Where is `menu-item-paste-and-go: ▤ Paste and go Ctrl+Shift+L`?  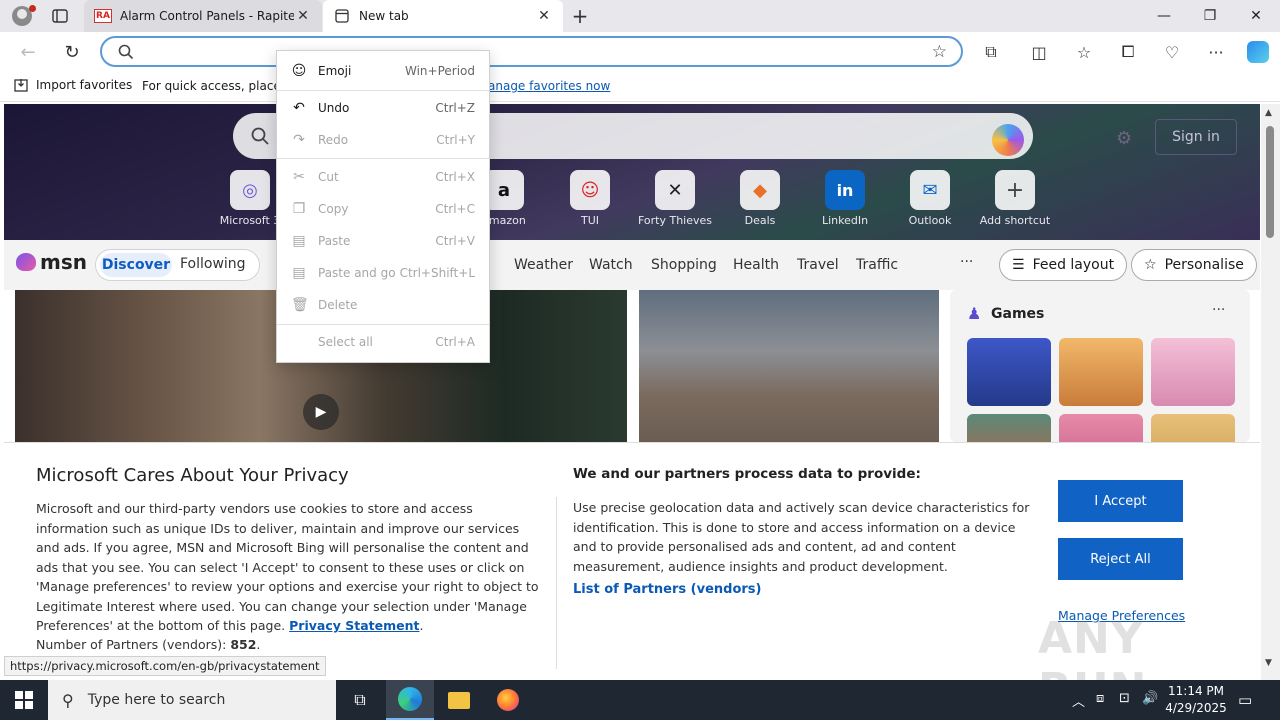 menu-item-paste-and-go: ▤ Paste and go Ctrl+Shift+L is located at coordinates (383, 273).